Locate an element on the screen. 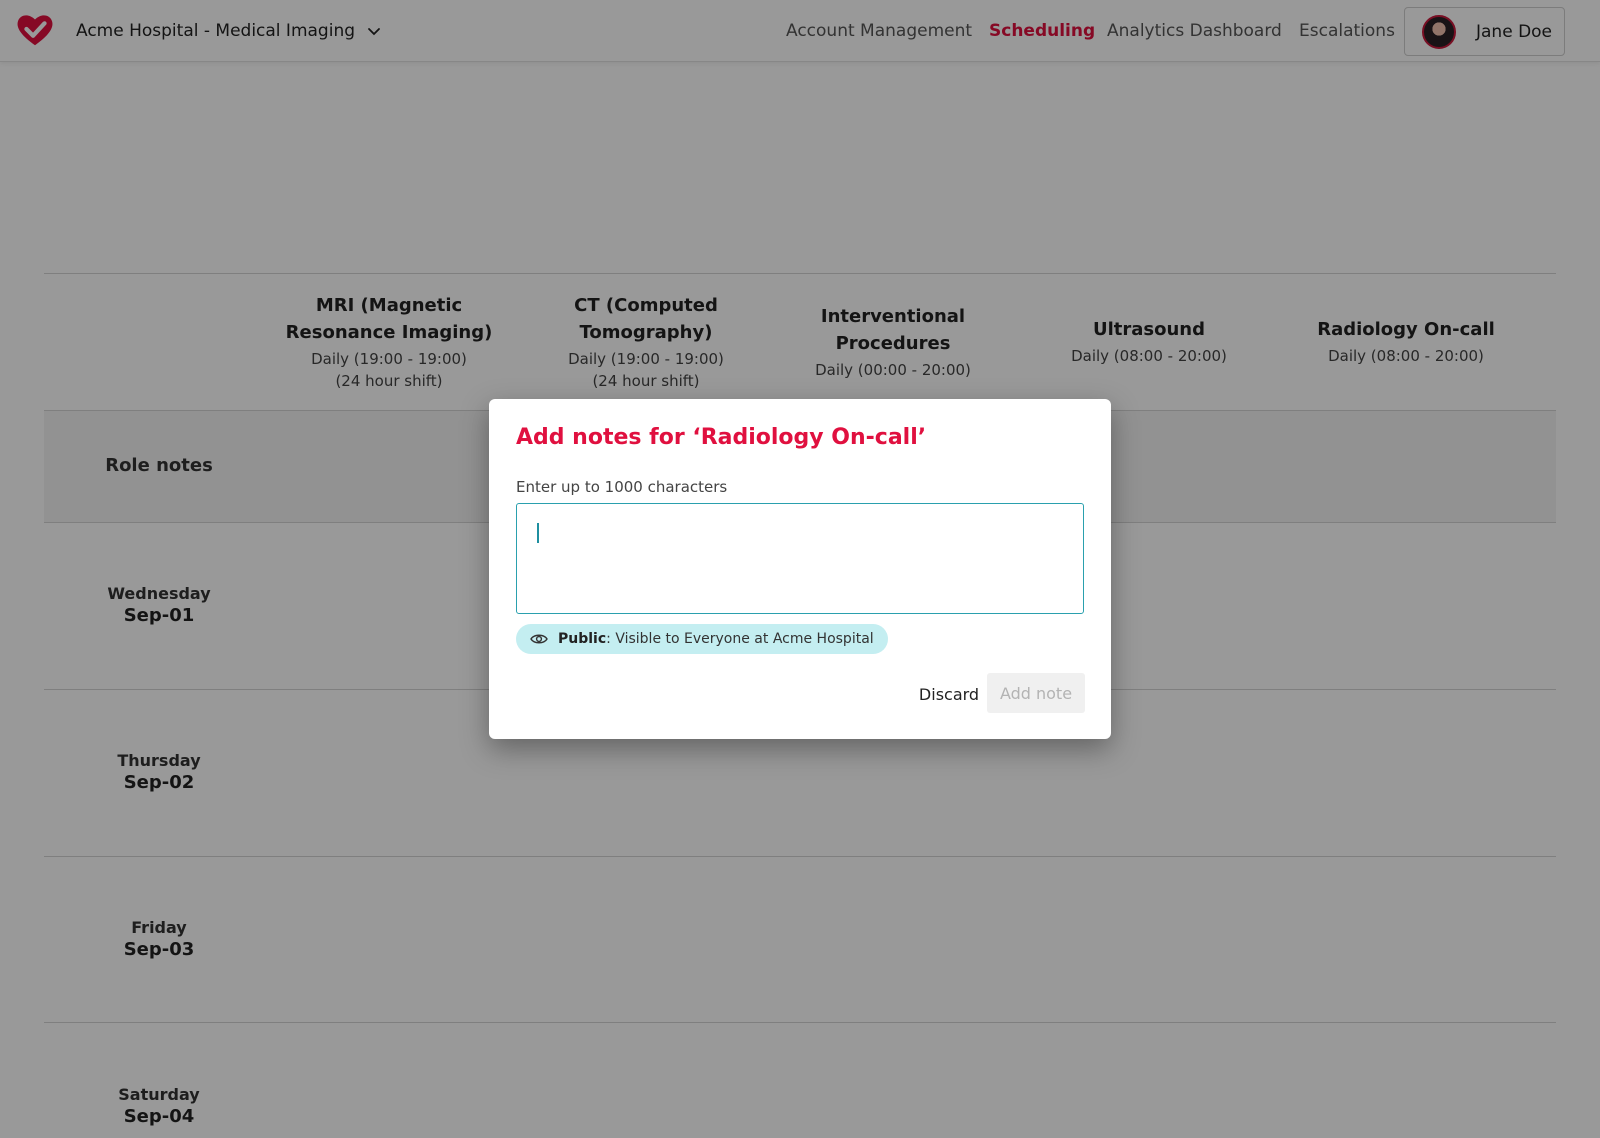  notes-textarea is located at coordinates (800, 558).